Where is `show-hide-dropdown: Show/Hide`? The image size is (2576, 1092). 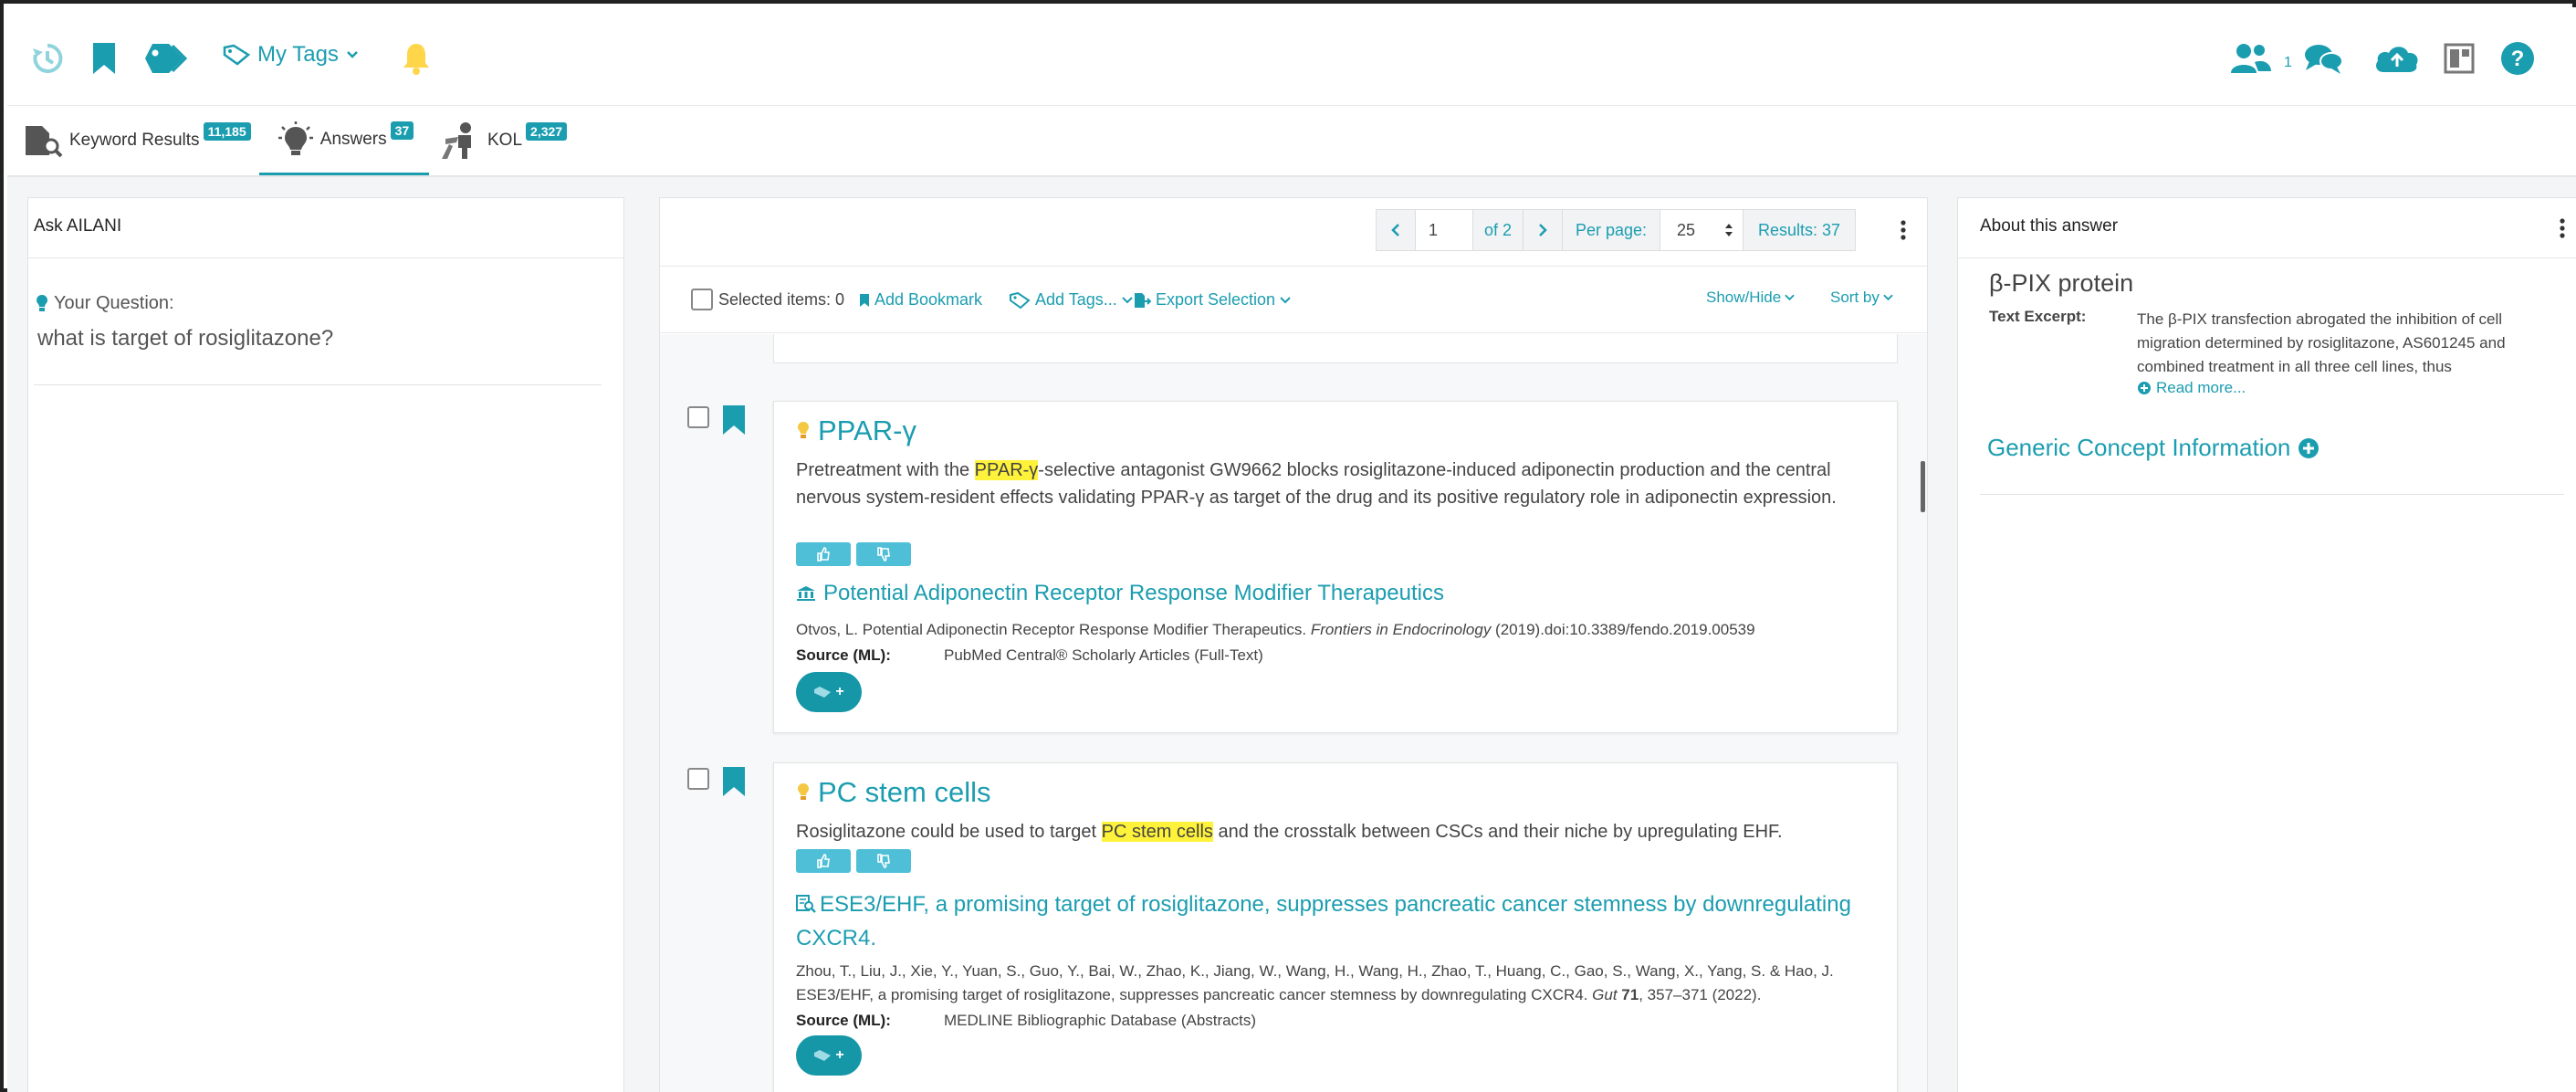
show-hide-dropdown: Show/Hide is located at coordinates (1751, 298).